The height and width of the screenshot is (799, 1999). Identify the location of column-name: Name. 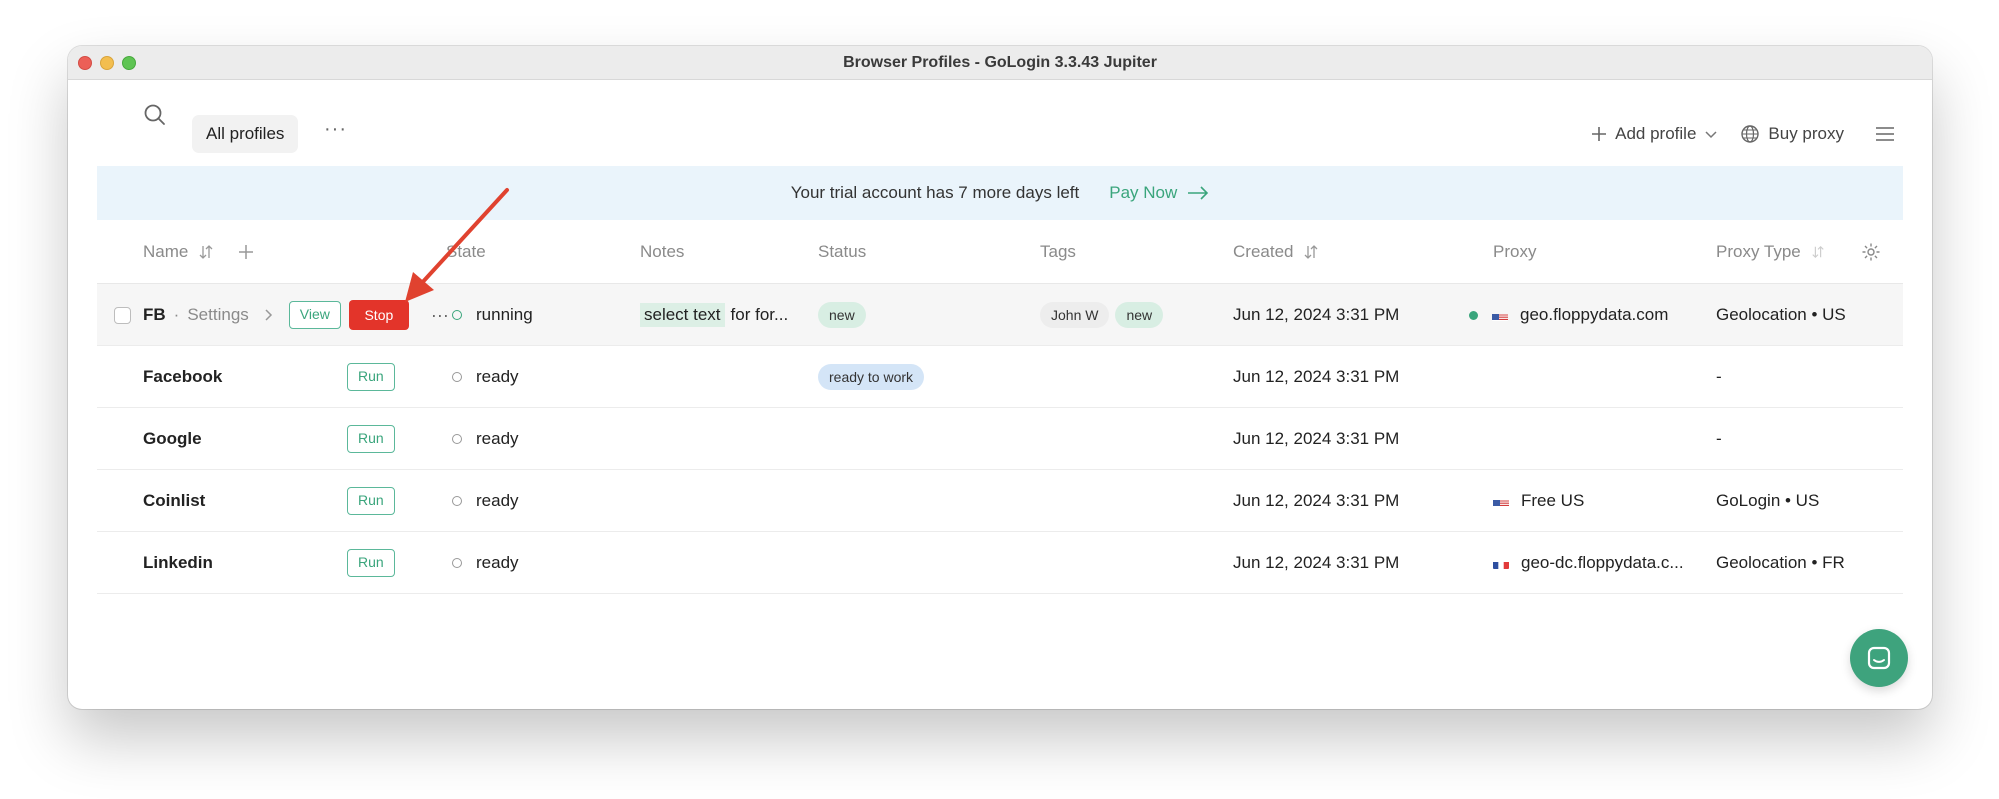
(198, 252).